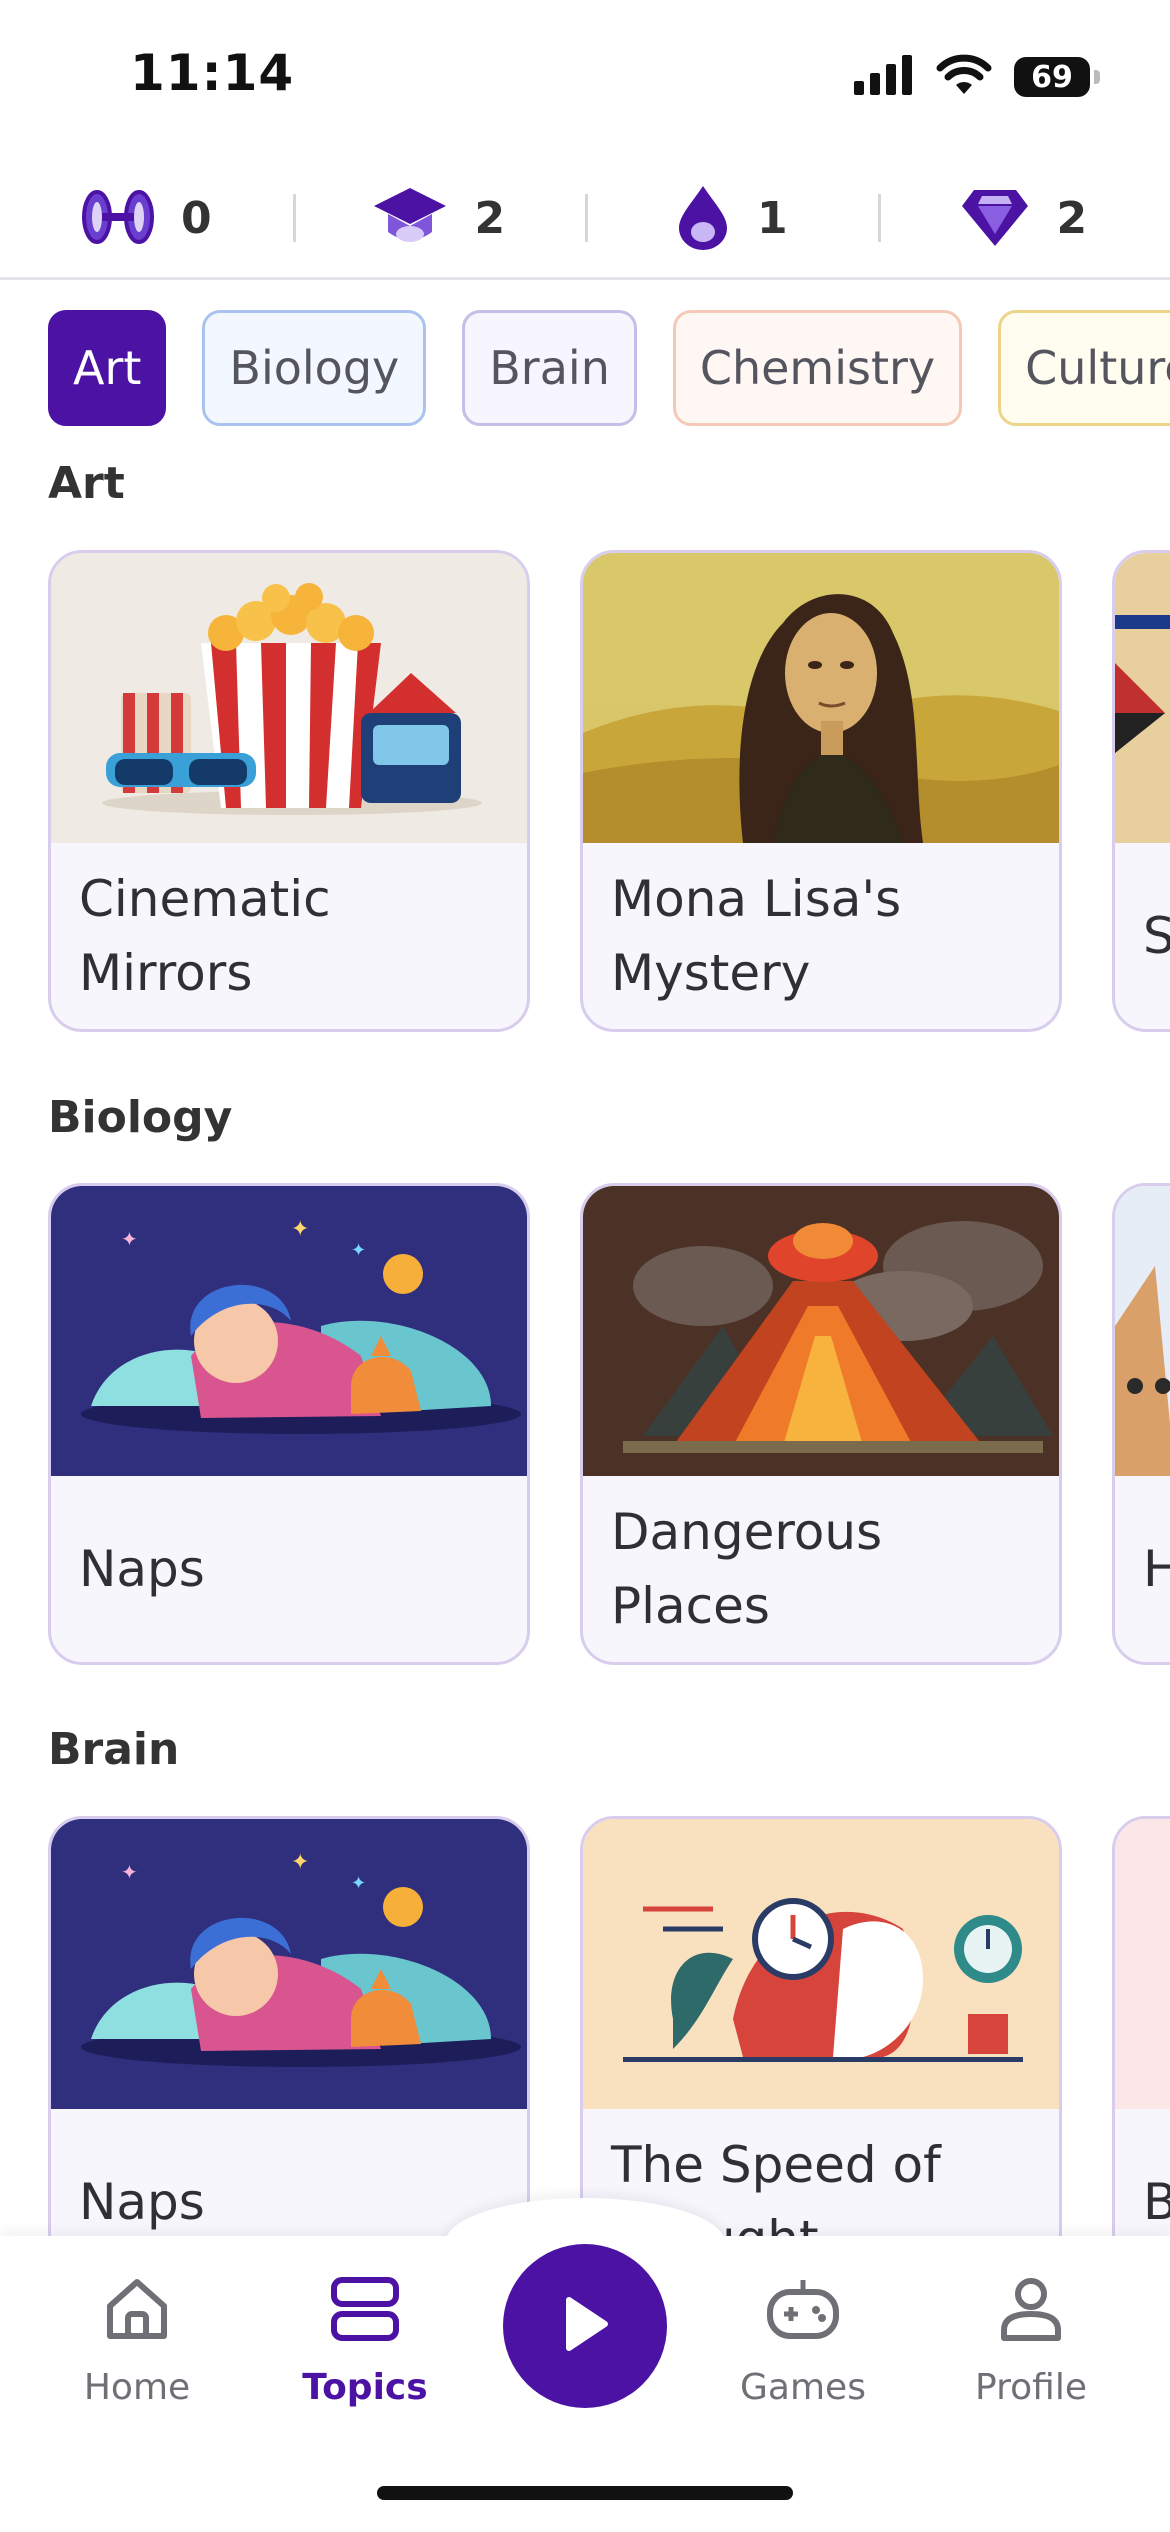 The width and height of the screenshot is (1170, 2532). I want to click on nav-topics: Topics, so click(365, 2341).